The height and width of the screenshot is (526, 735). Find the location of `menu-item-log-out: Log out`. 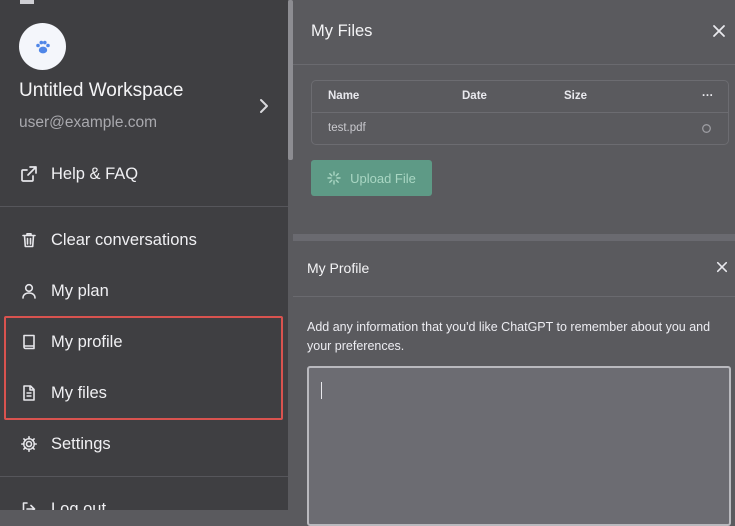

menu-item-log-out: Log out is located at coordinates (144, 498).